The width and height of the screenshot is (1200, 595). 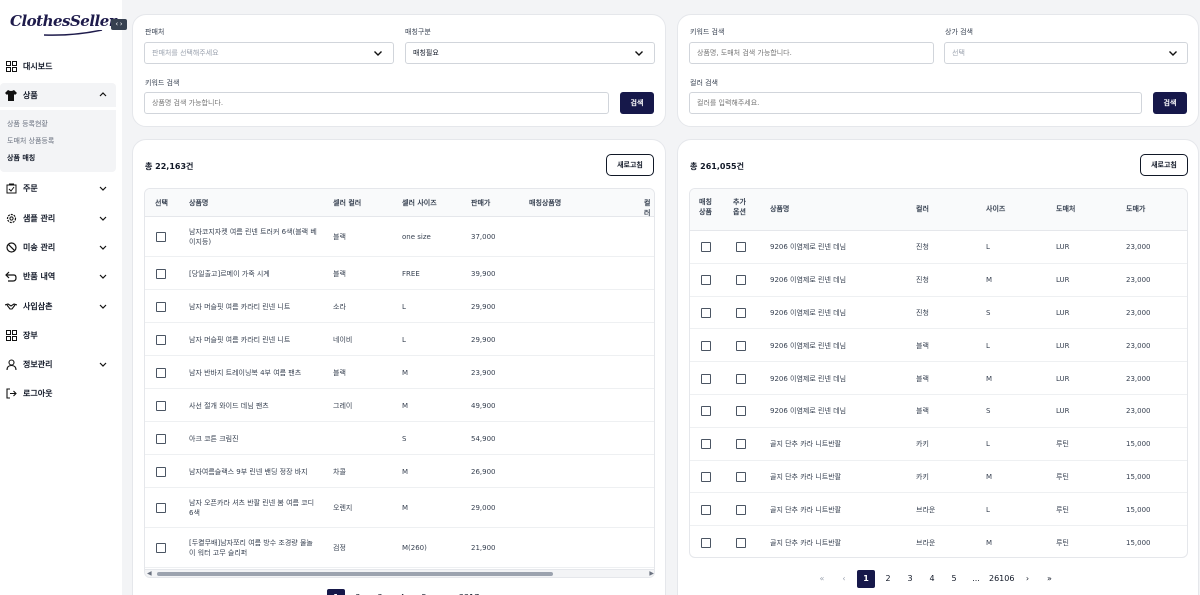 I want to click on table-row: 골지 단추 카라 니트반팔 카키 M 루틴 15,000, so click(x=938, y=477).